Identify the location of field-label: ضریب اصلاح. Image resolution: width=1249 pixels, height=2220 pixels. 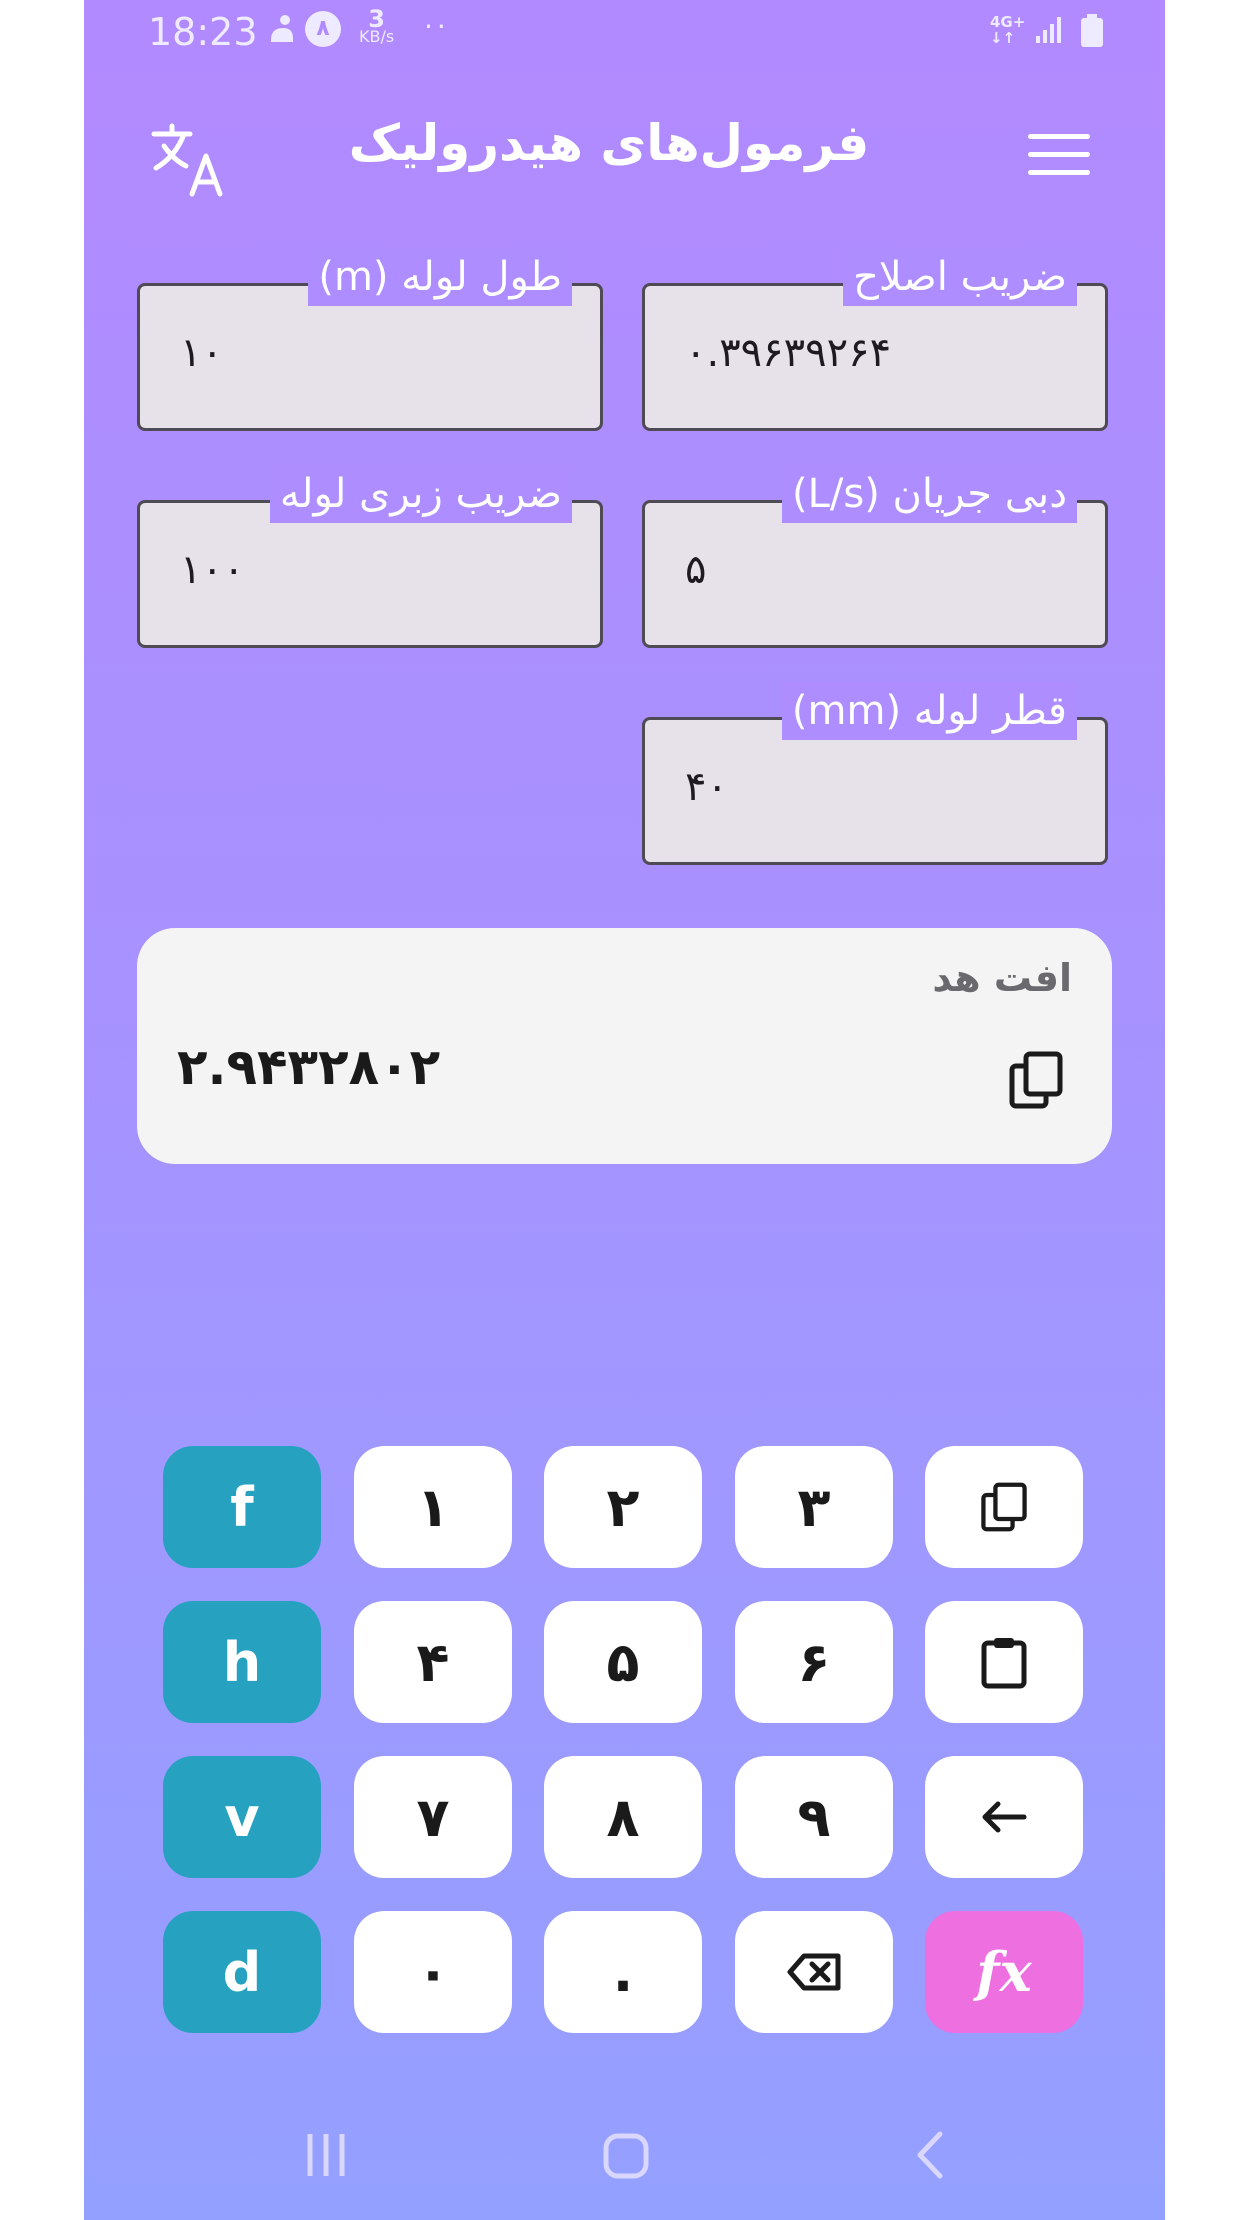
(960, 277).